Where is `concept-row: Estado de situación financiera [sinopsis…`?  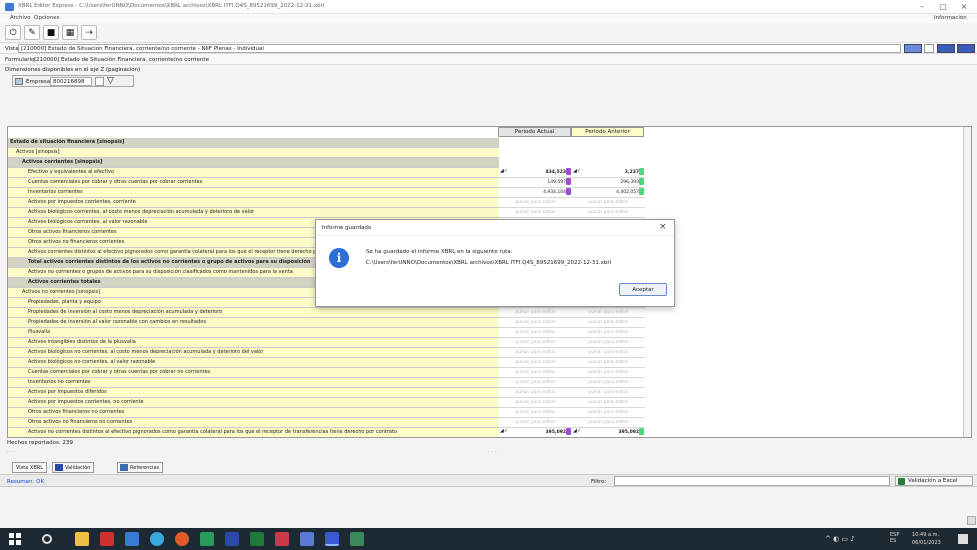 concept-row: Estado de situación financiera [sinopsis… is located at coordinates (253, 143).